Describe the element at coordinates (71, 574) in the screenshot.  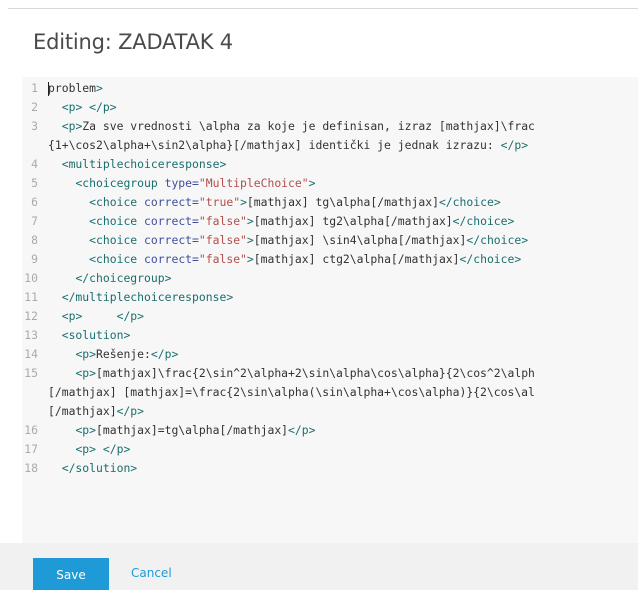
I see `save-button: Save` at that location.